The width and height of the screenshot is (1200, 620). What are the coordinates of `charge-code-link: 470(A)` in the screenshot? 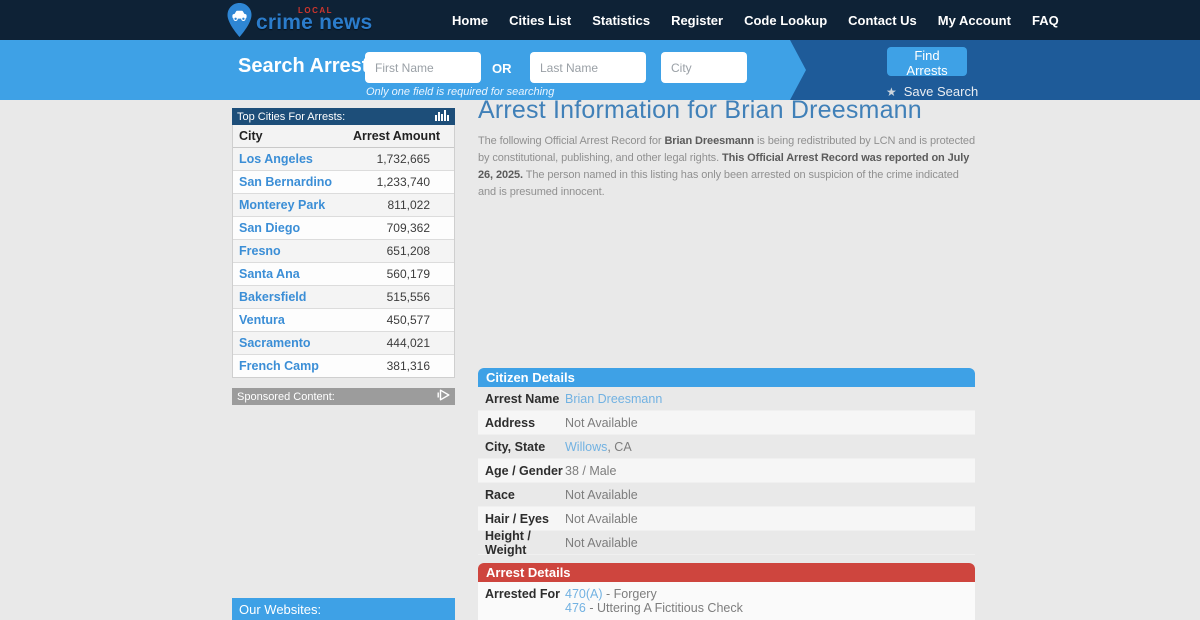 It's located at (584, 594).